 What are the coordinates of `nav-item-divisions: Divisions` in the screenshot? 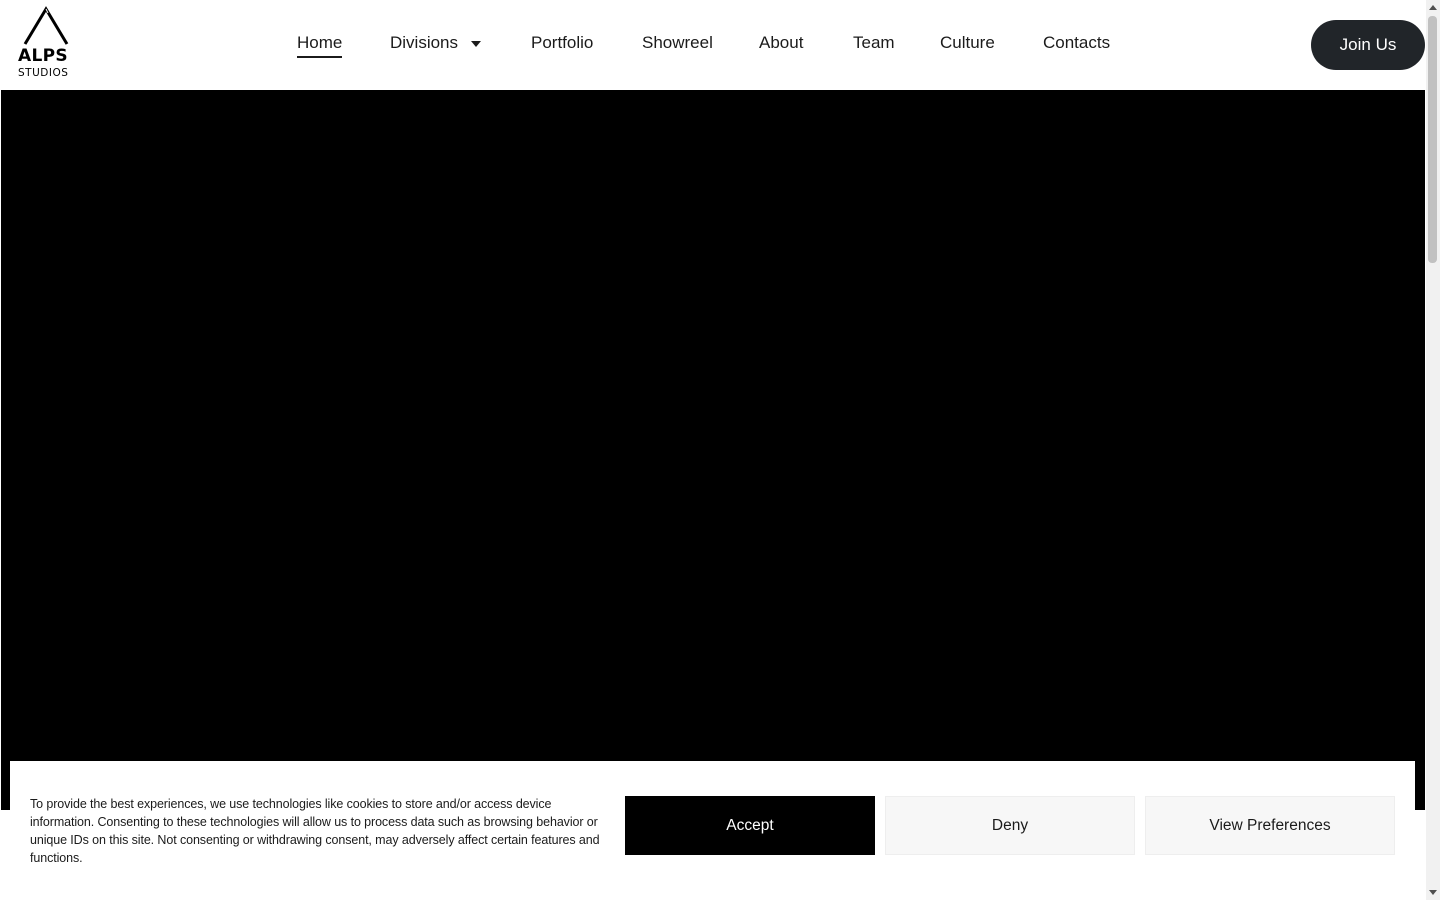 It's located at (436, 43).